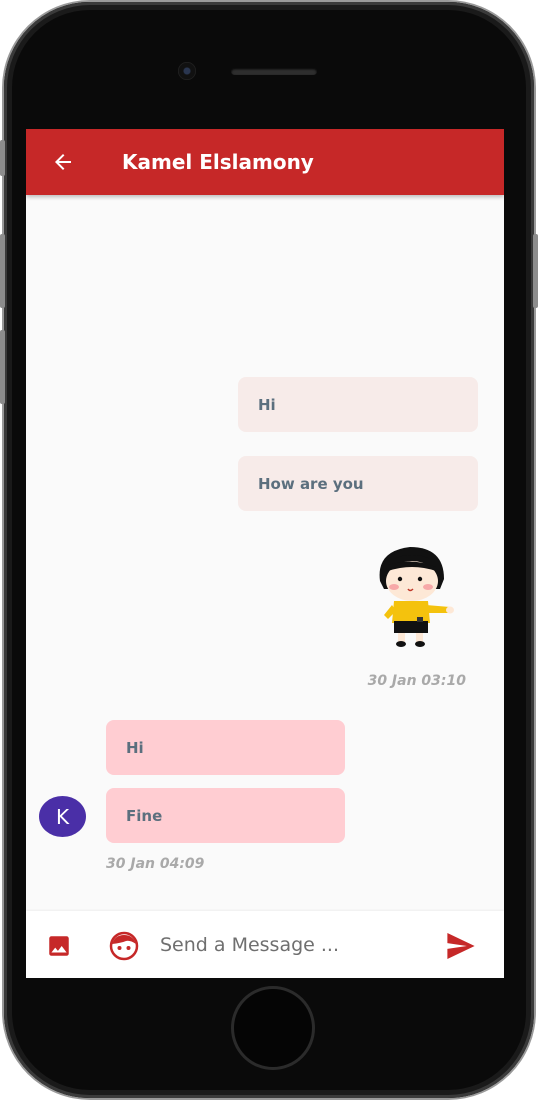 This screenshot has height=1100, width=538. I want to click on volume-up-button, so click(2, 271).